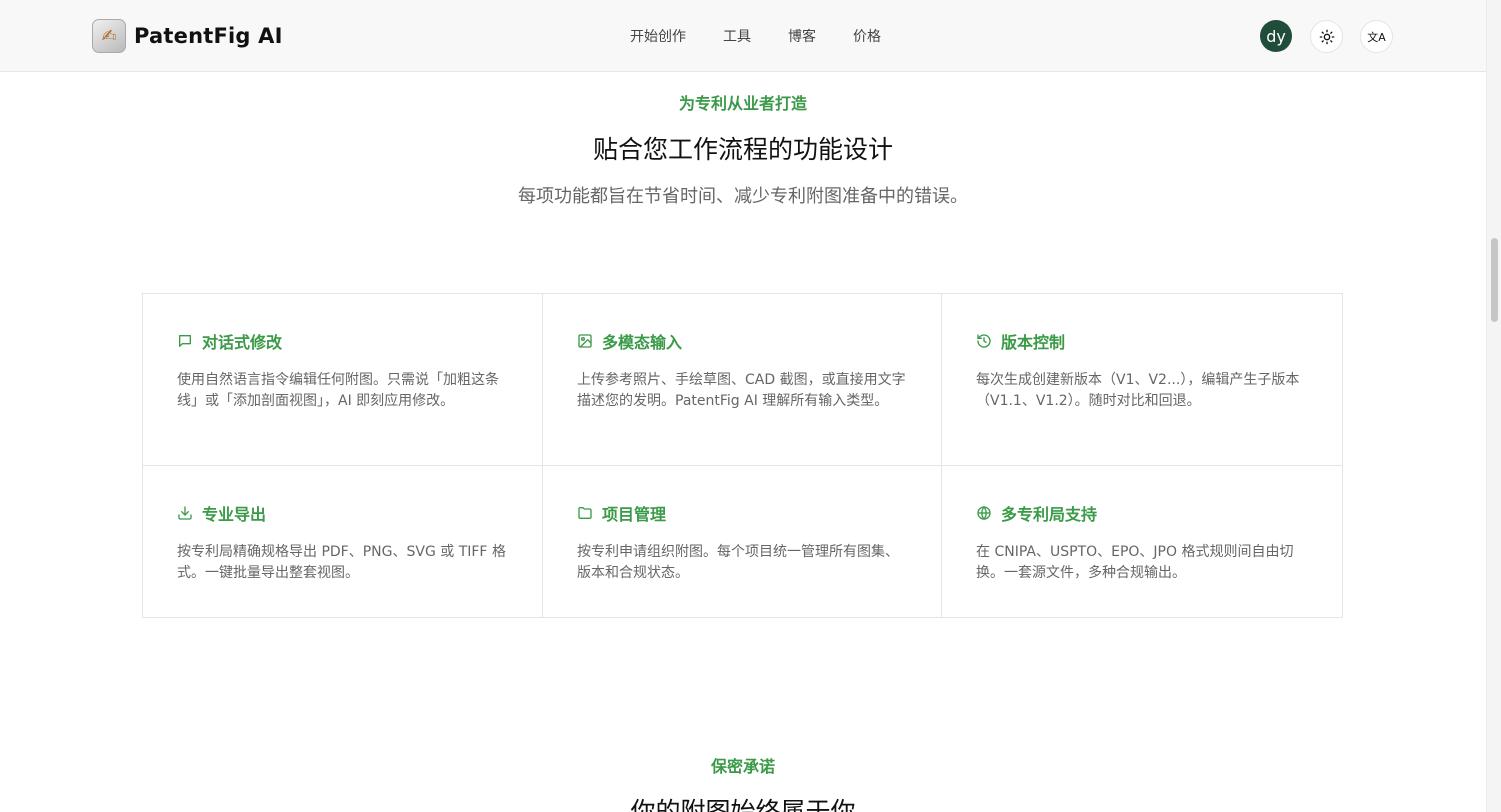 The image size is (1501, 812). I want to click on privacy-eyebrow: 保密承诺, so click(742, 766).